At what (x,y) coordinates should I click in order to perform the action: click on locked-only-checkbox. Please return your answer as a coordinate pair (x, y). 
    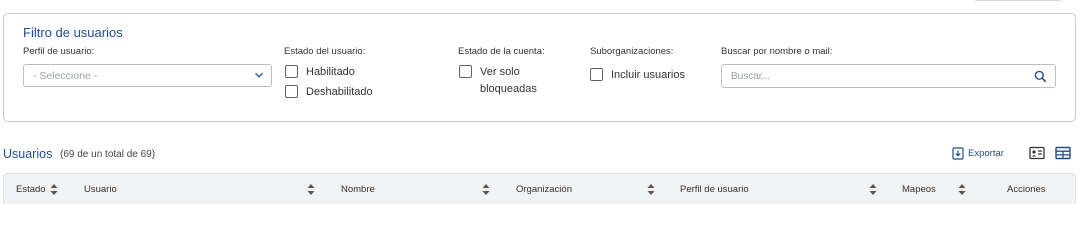
    Looking at the image, I should click on (465, 71).